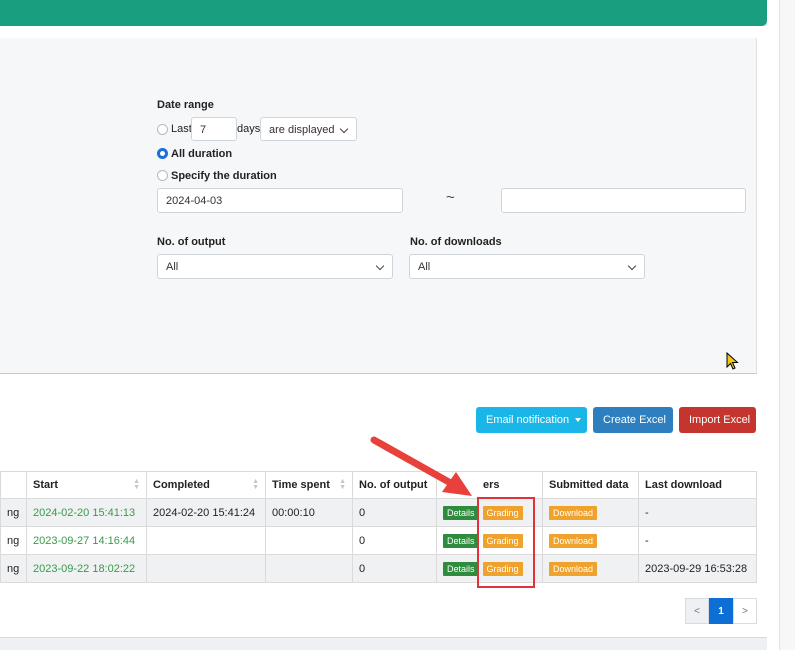 This screenshot has width=795, height=650. I want to click on output-count-select: All, so click(275, 266).